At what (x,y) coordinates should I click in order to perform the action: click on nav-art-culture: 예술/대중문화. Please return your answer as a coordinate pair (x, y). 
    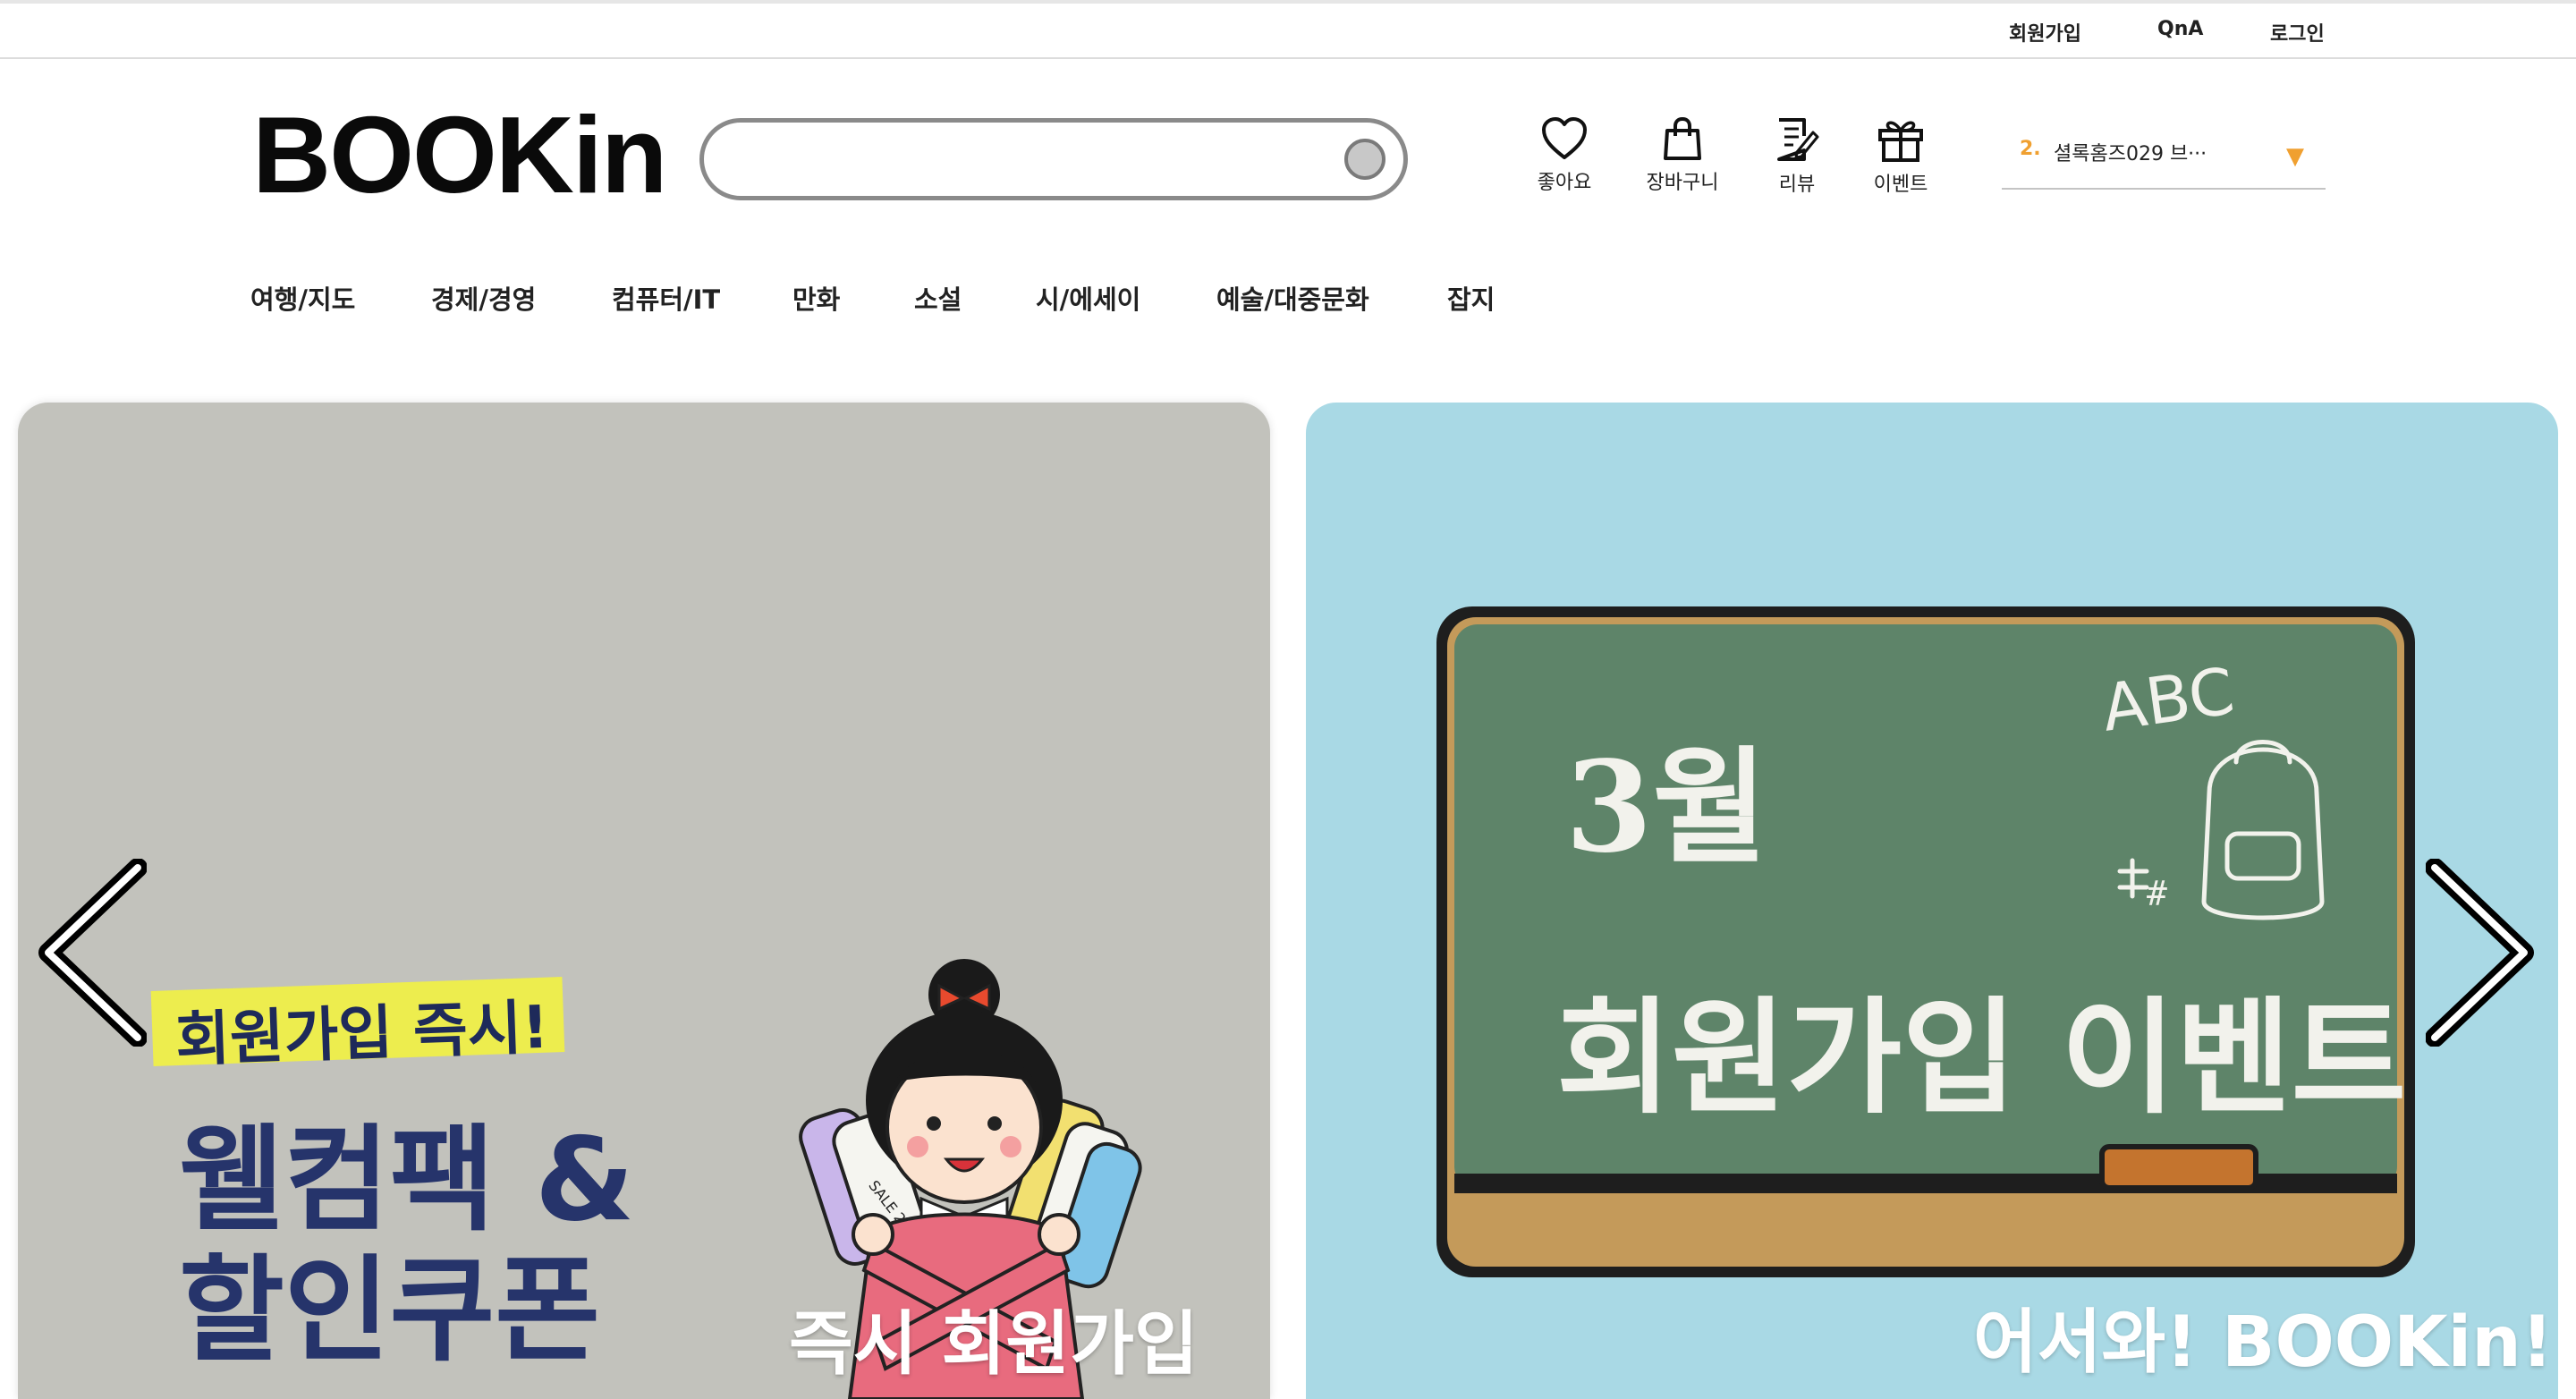
    Looking at the image, I should click on (1292, 298).